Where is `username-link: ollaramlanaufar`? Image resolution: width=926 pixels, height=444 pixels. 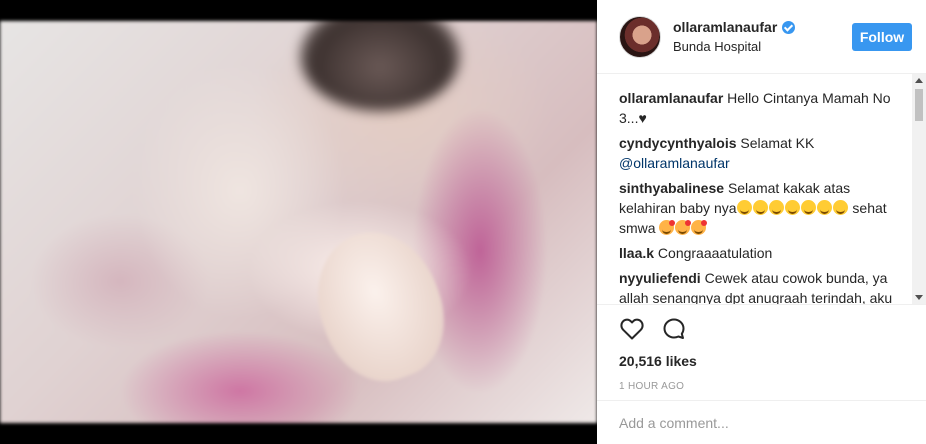
username-link: ollaramlanaufar is located at coordinates (725, 27).